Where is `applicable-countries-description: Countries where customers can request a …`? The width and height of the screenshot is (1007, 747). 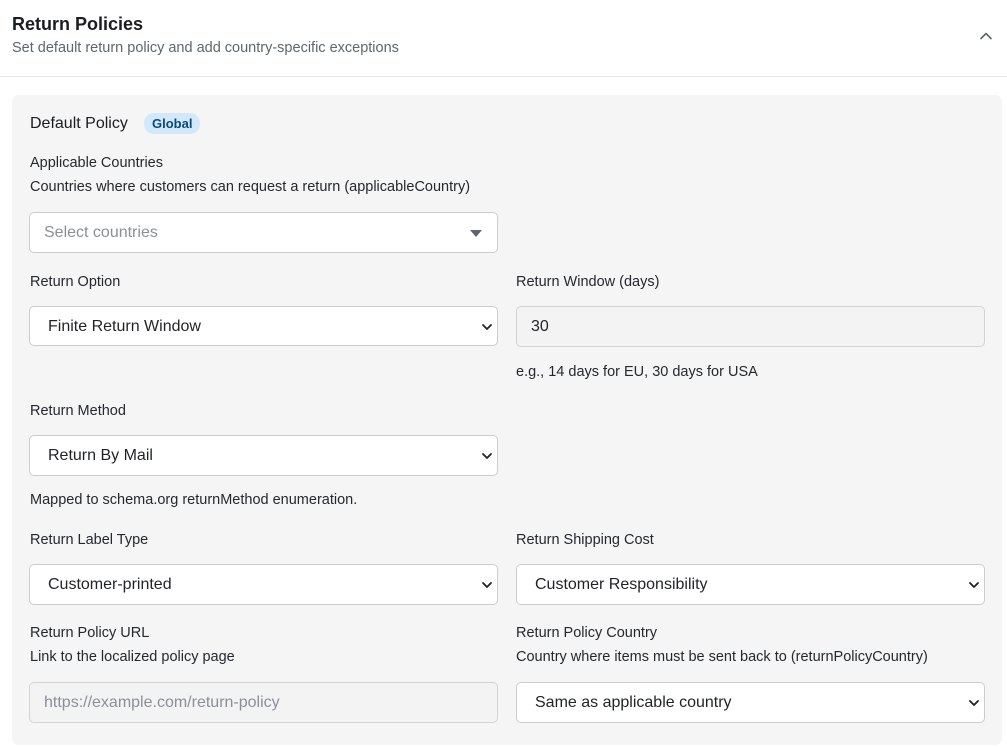
applicable-countries-description: Countries where customers can request a … is located at coordinates (250, 187).